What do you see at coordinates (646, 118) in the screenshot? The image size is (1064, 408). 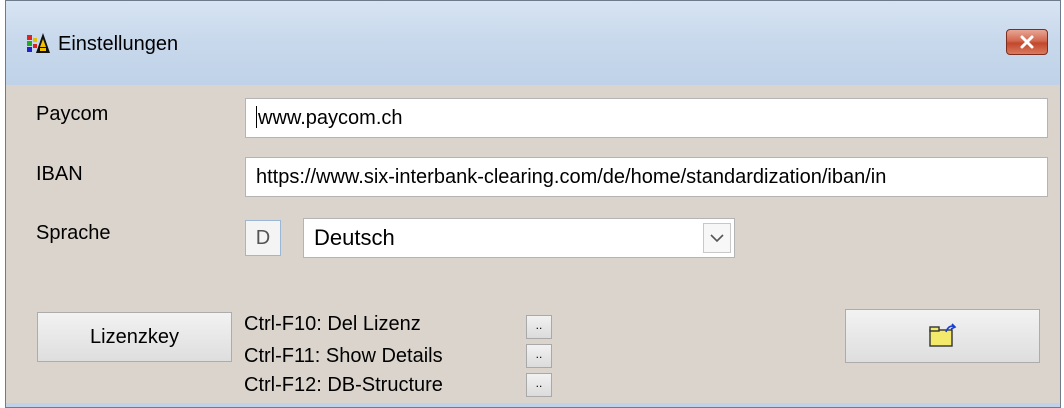 I see `paycom-input: www.paycom.ch` at bounding box center [646, 118].